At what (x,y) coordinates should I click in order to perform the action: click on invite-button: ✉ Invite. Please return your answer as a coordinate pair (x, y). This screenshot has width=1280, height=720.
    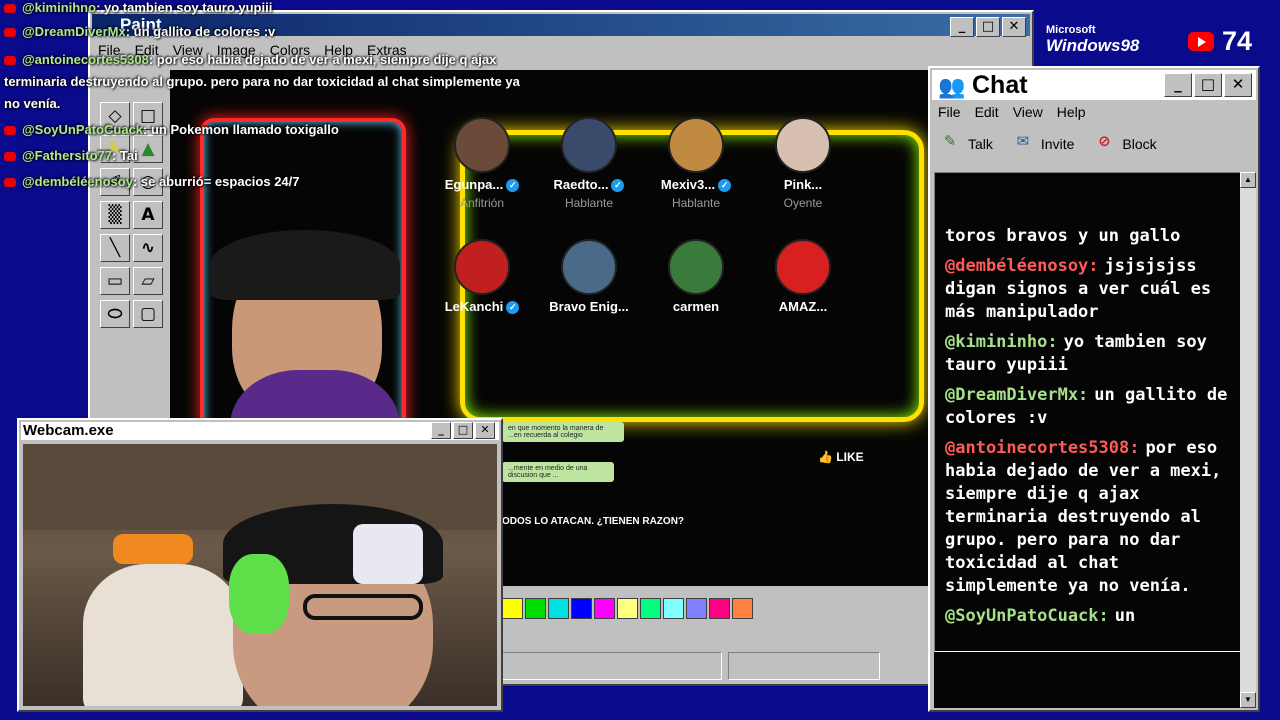
    Looking at the image, I should click on (1043, 144).